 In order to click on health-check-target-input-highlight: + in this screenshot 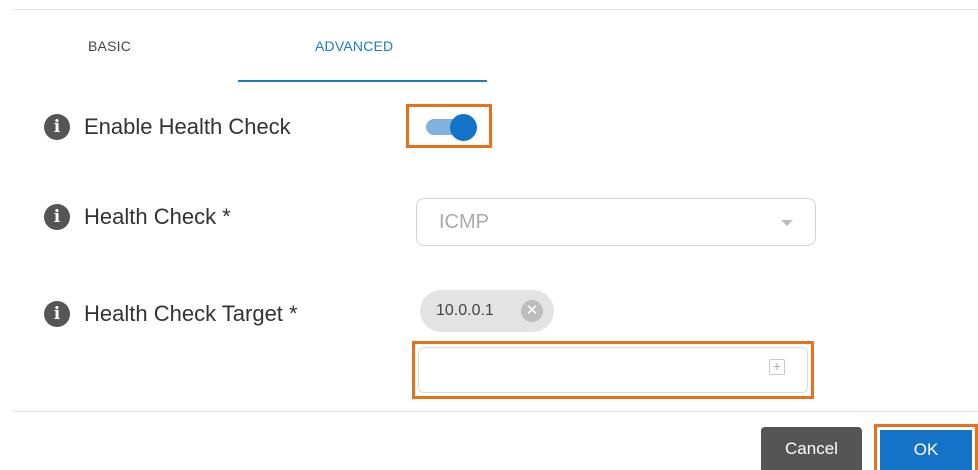, I will do `click(613, 370)`.